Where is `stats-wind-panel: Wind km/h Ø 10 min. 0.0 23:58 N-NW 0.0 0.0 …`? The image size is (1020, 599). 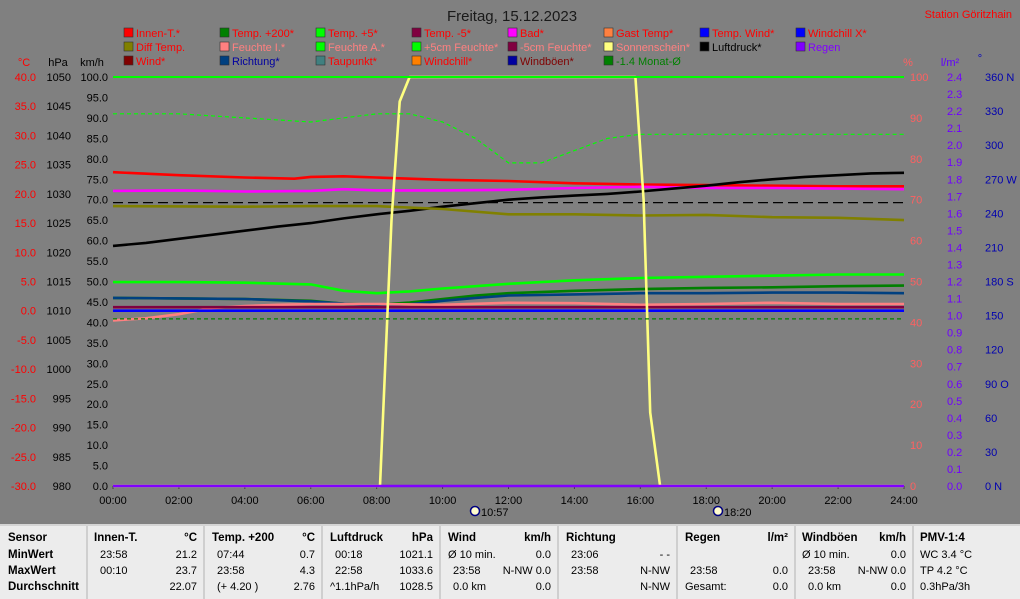
stats-wind-panel: Wind km/h Ø 10 min. 0.0 23:58 N-NW 0.0 0.0 … is located at coordinates (500, 562).